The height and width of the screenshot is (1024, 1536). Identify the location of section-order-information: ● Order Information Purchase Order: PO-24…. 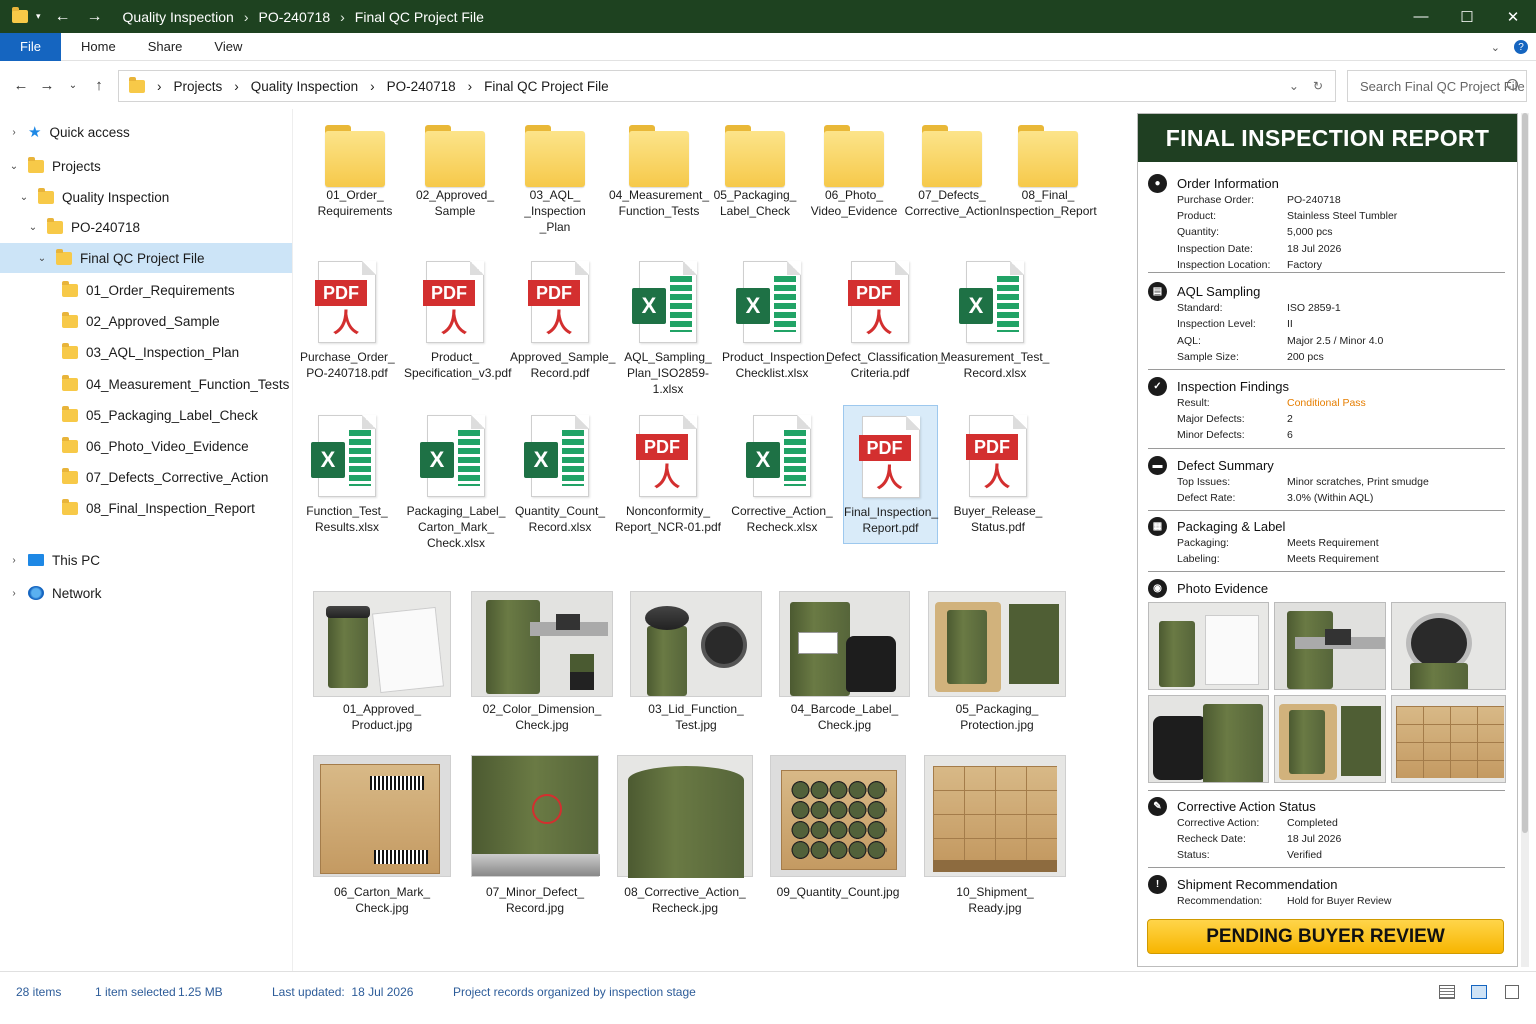
(1326, 223).